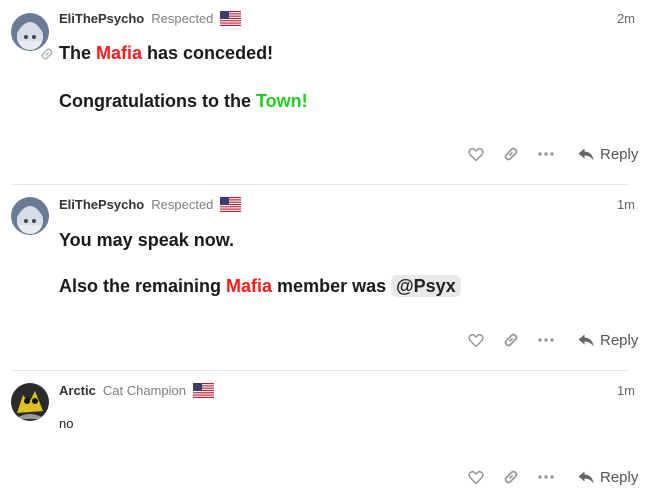 The image size is (652, 500). I want to click on user-mention: @Psyx, so click(426, 286).